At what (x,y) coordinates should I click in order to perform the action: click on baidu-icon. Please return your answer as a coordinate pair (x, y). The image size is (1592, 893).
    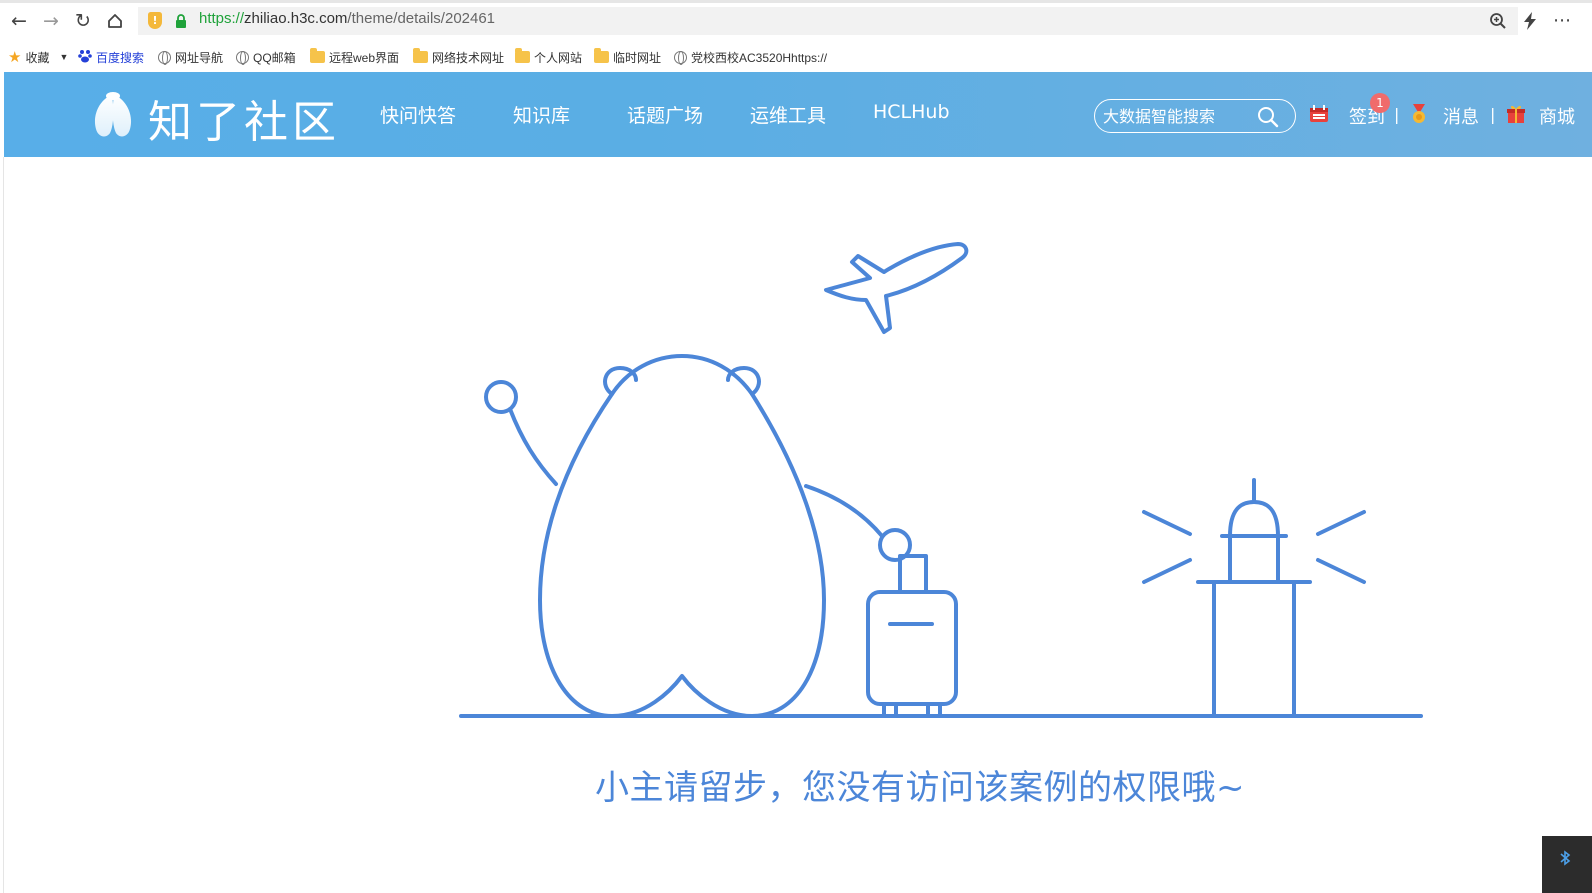
    Looking at the image, I should click on (85, 57).